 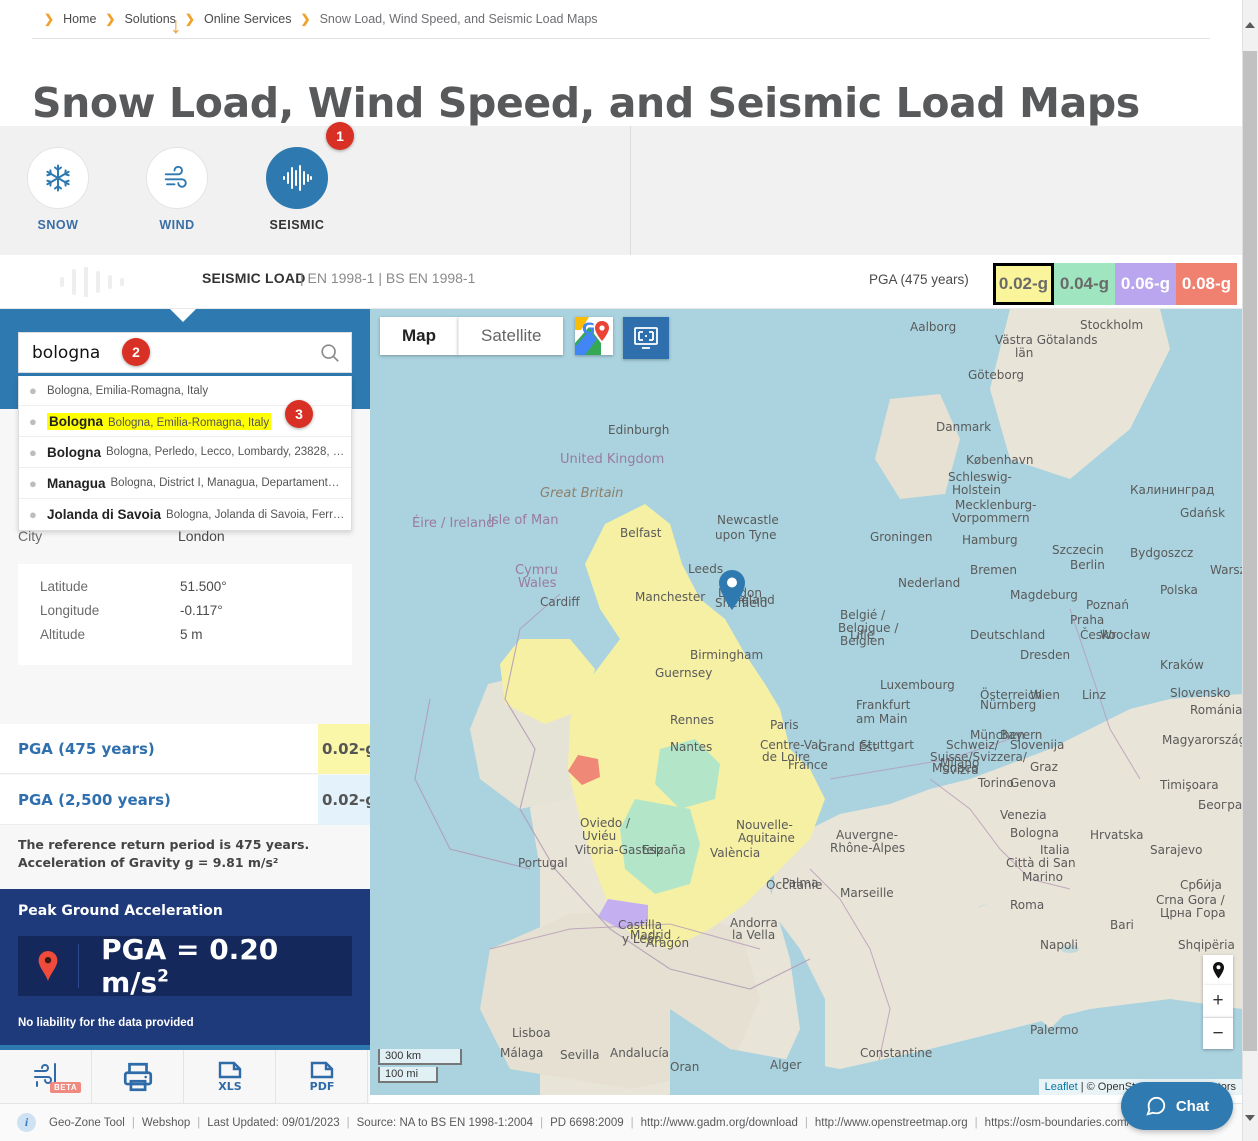 I want to click on legend: 0.02-g 0.04-g 0.06-g 0.08-g, so click(x=1115, y=284).